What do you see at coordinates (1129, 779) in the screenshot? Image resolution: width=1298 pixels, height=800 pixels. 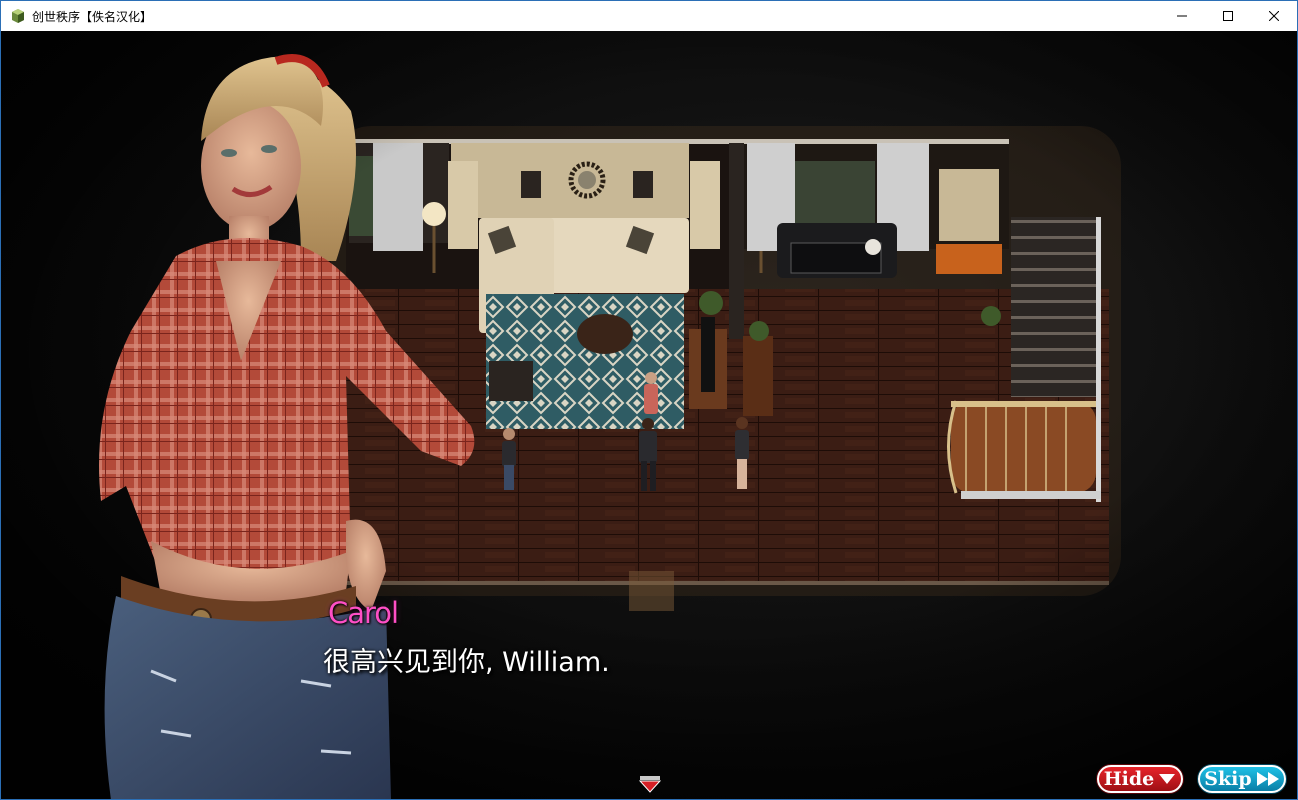 I see `hide-button-label: Hide` at bounding box center [1129, 779].